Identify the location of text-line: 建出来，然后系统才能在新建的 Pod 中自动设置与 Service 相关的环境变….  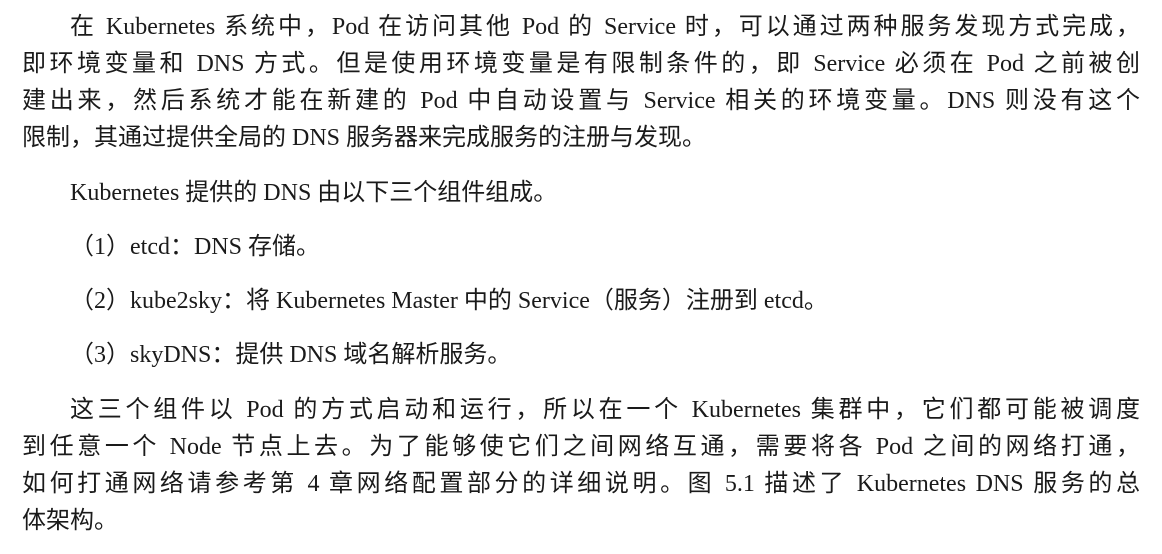
(581, 101).